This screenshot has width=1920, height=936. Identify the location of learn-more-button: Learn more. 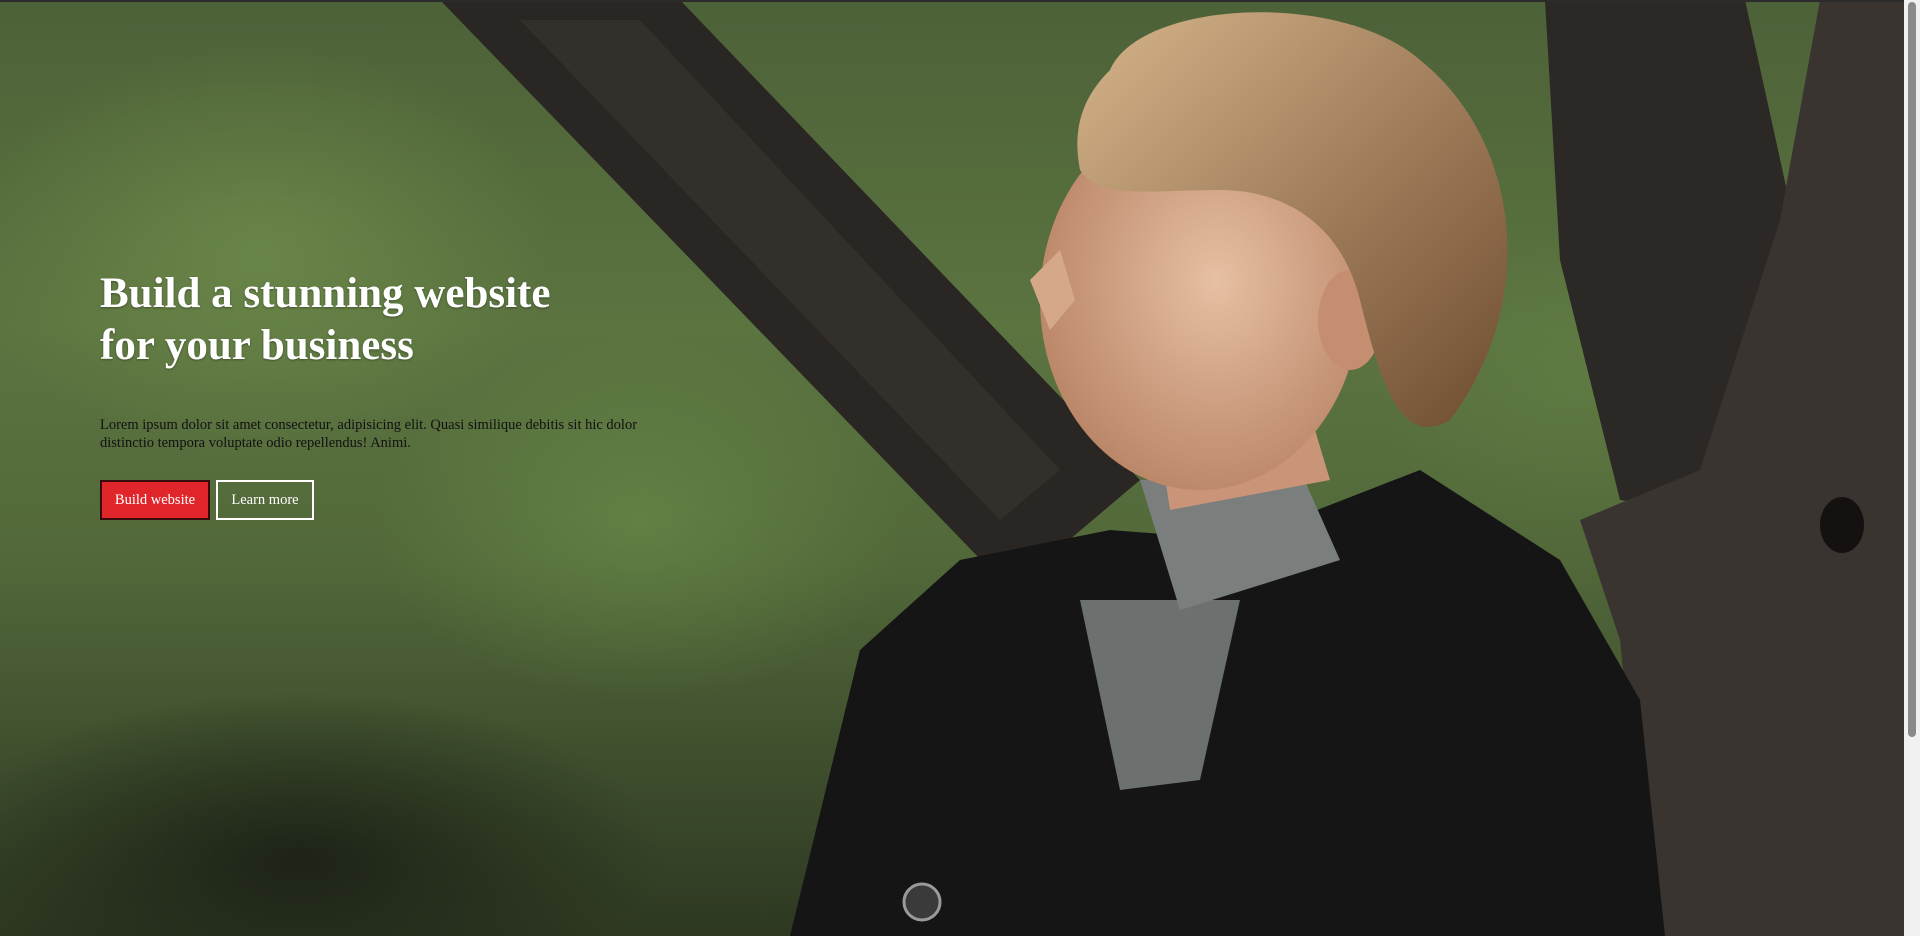
(265, 500).